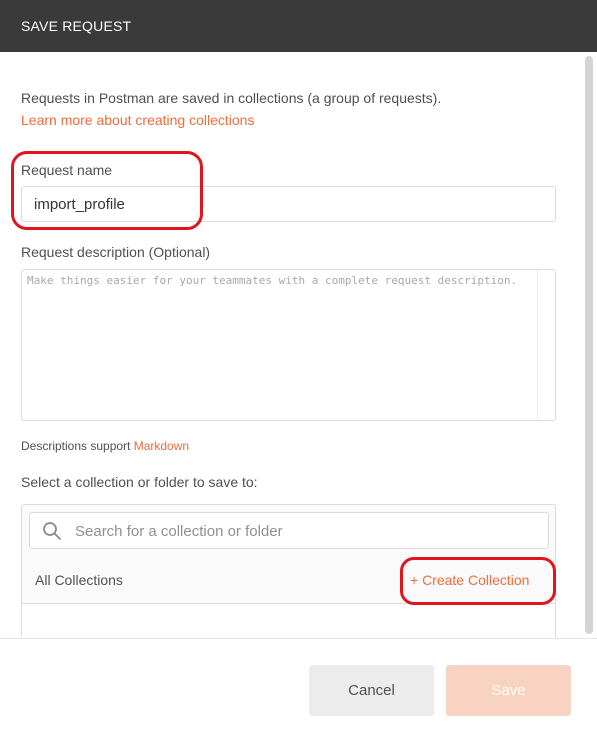 The height and width of the screenshot is (739, 597). Describe the element at coordinates (508, 690) in the screenshot. I see `save-button: Save` at that location.